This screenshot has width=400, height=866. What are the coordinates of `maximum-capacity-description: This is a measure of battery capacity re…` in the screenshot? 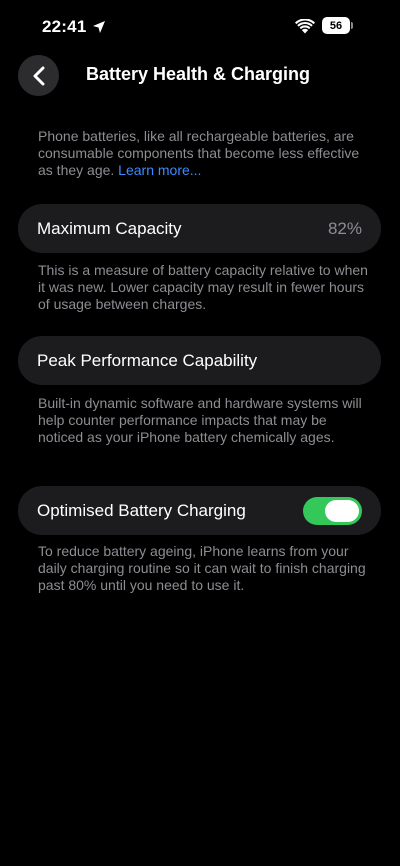 It's located at (203, 287).